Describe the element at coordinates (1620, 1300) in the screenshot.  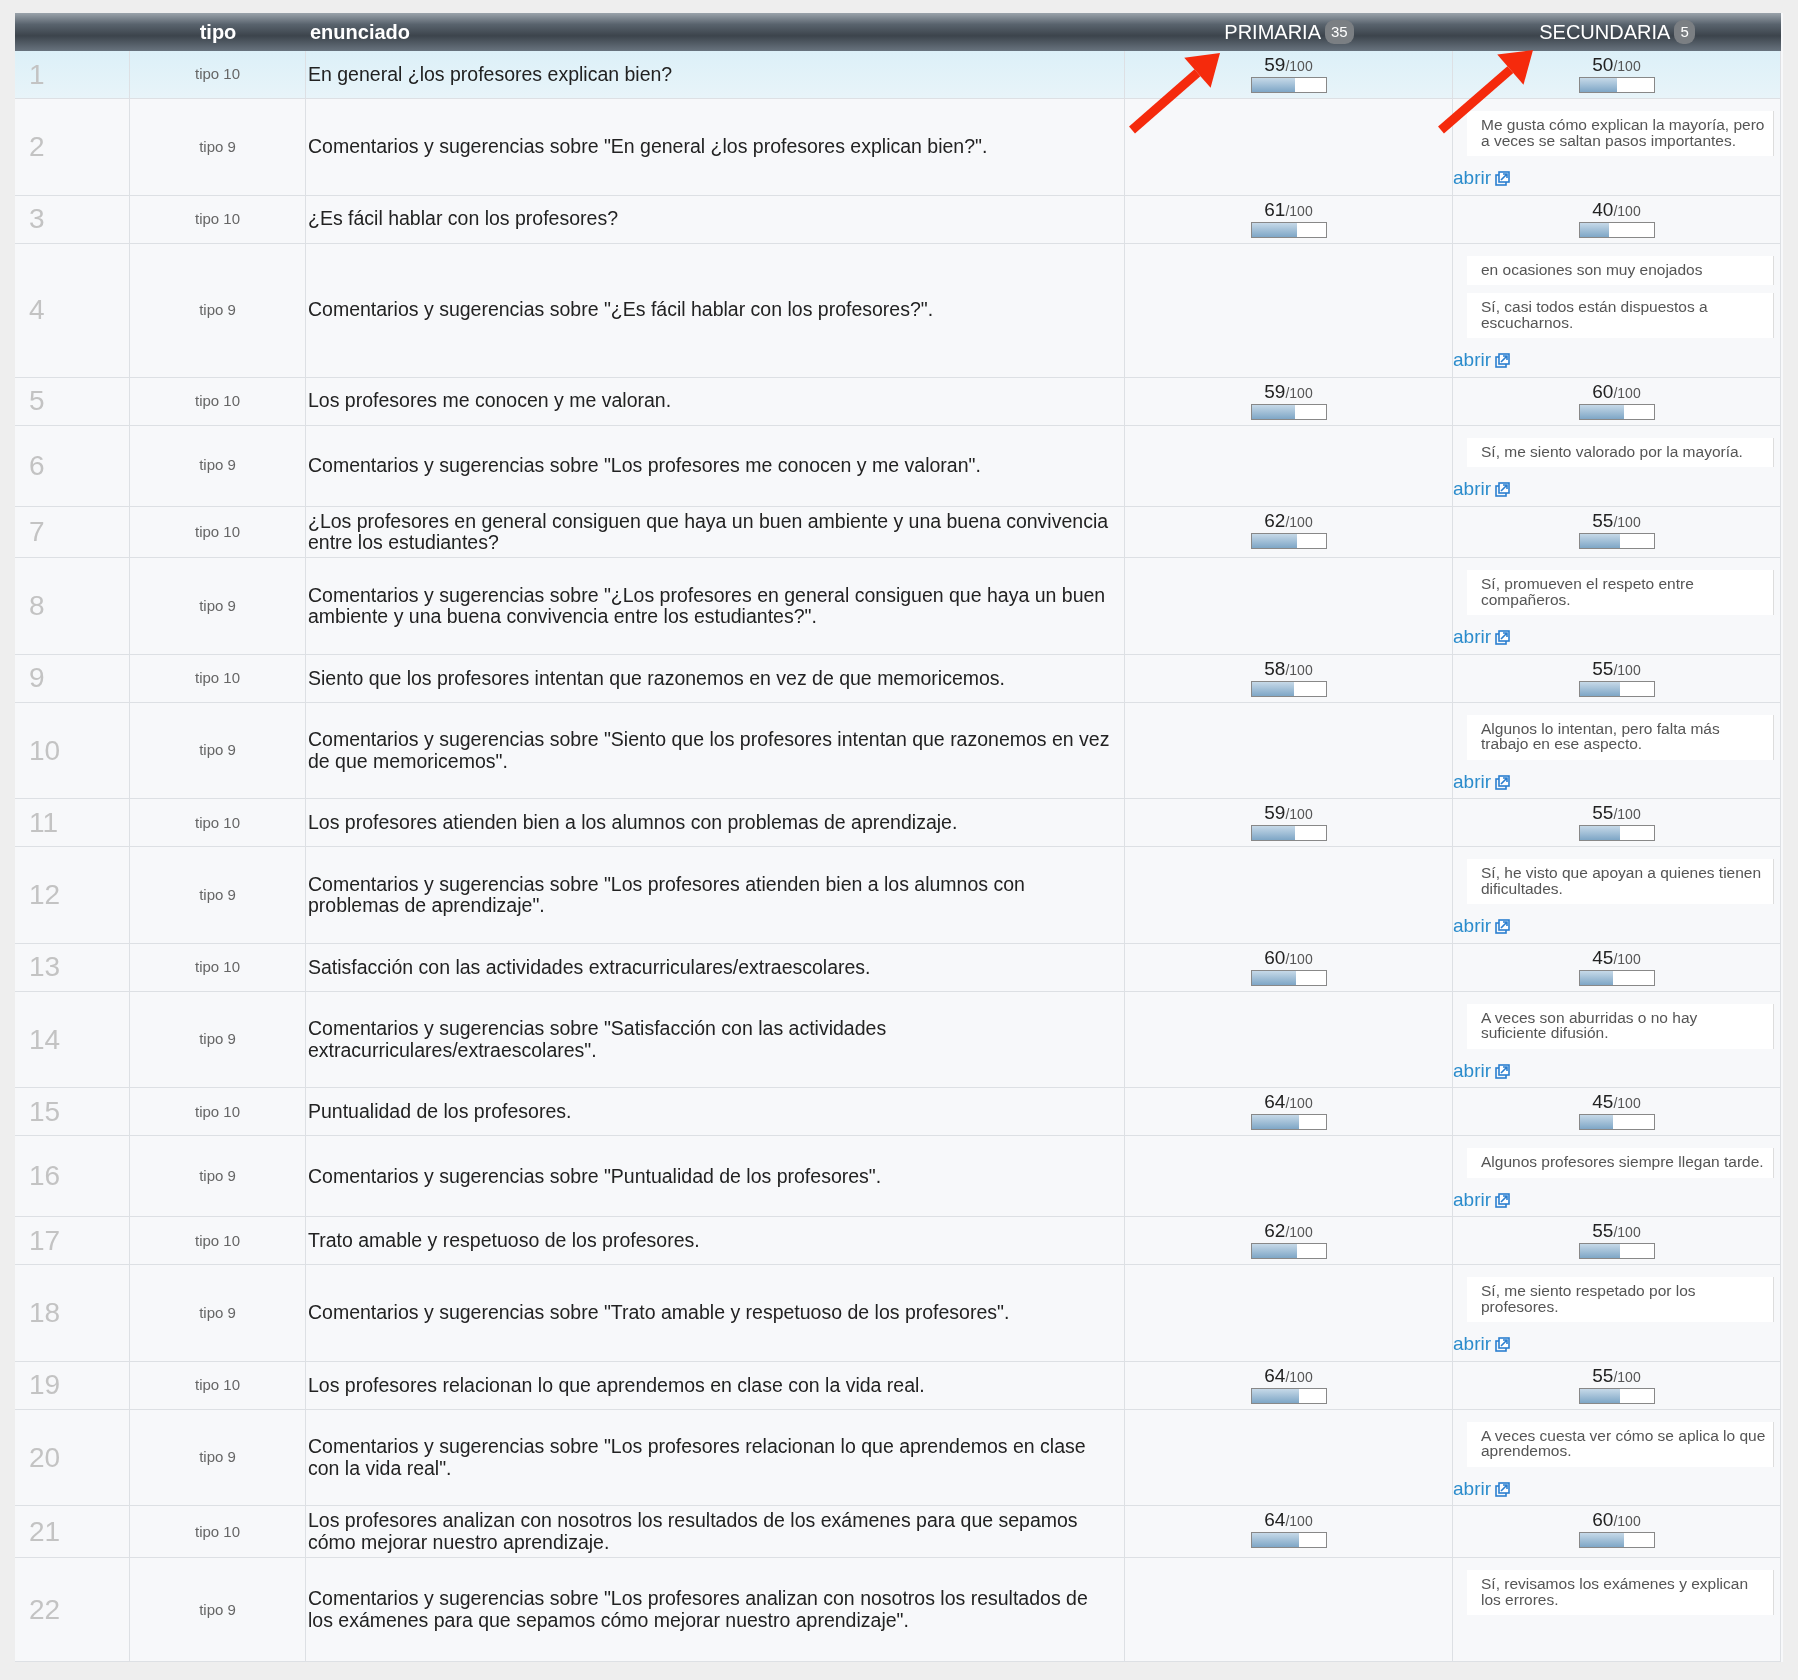
I see `comment-text: Sí, me siento respetado por los profesores.` at that location.